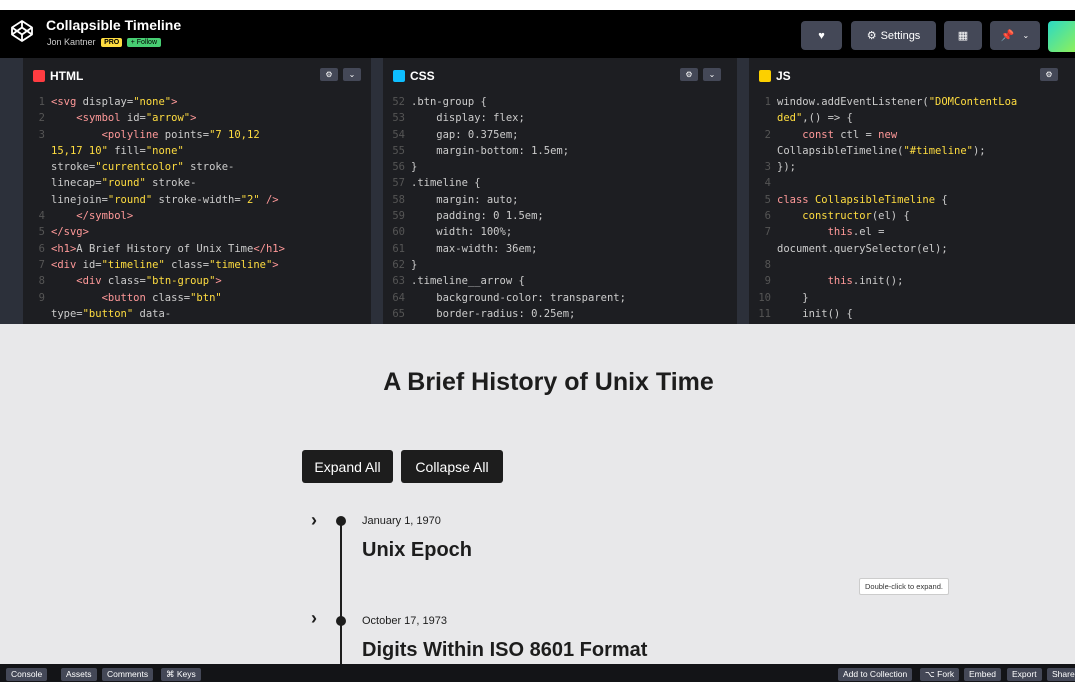 Image resolution: width=1075 pixels, height=682 pixels. I want to click on tooltip: Double-click to expand., so click(904, 586).